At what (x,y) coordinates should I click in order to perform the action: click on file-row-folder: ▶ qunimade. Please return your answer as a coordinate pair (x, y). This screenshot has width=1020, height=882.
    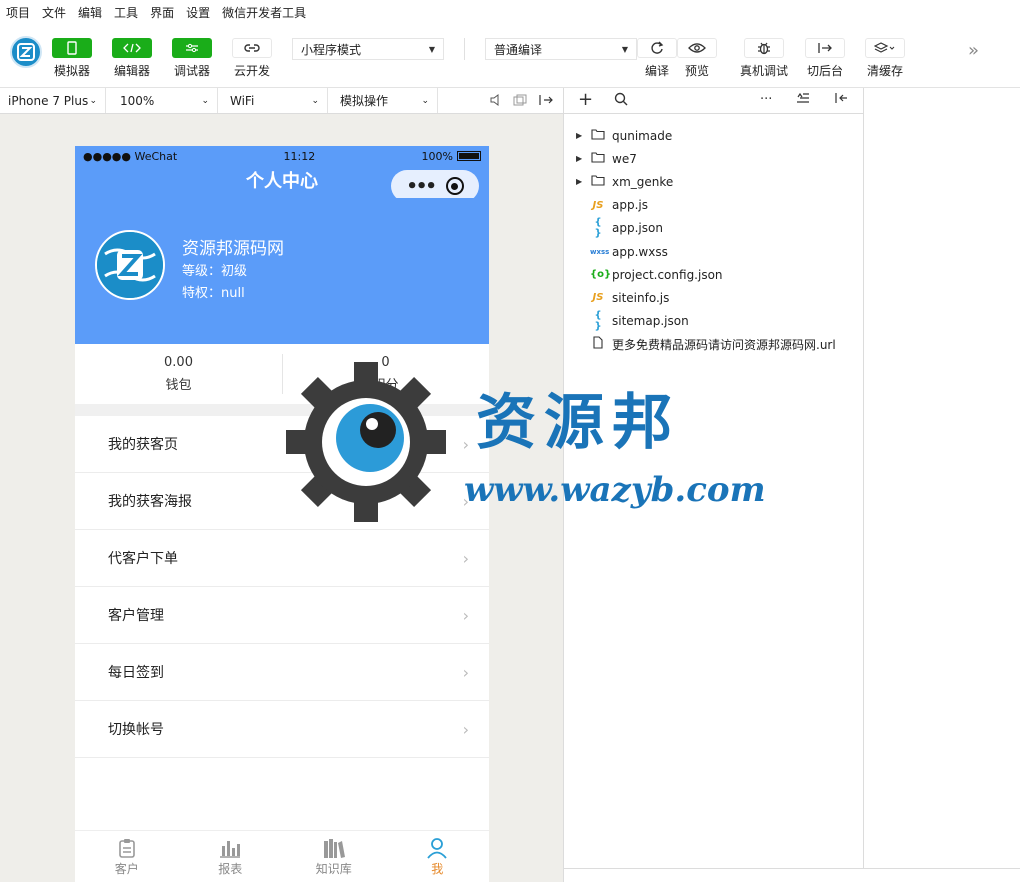
    Looking at the image, I should click on (713, 135).